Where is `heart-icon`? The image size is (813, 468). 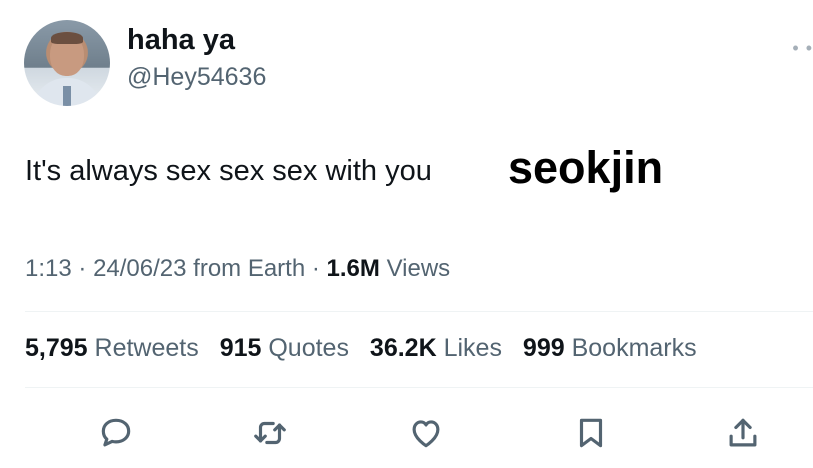 heart-icon is located at coordinates (426, 434).